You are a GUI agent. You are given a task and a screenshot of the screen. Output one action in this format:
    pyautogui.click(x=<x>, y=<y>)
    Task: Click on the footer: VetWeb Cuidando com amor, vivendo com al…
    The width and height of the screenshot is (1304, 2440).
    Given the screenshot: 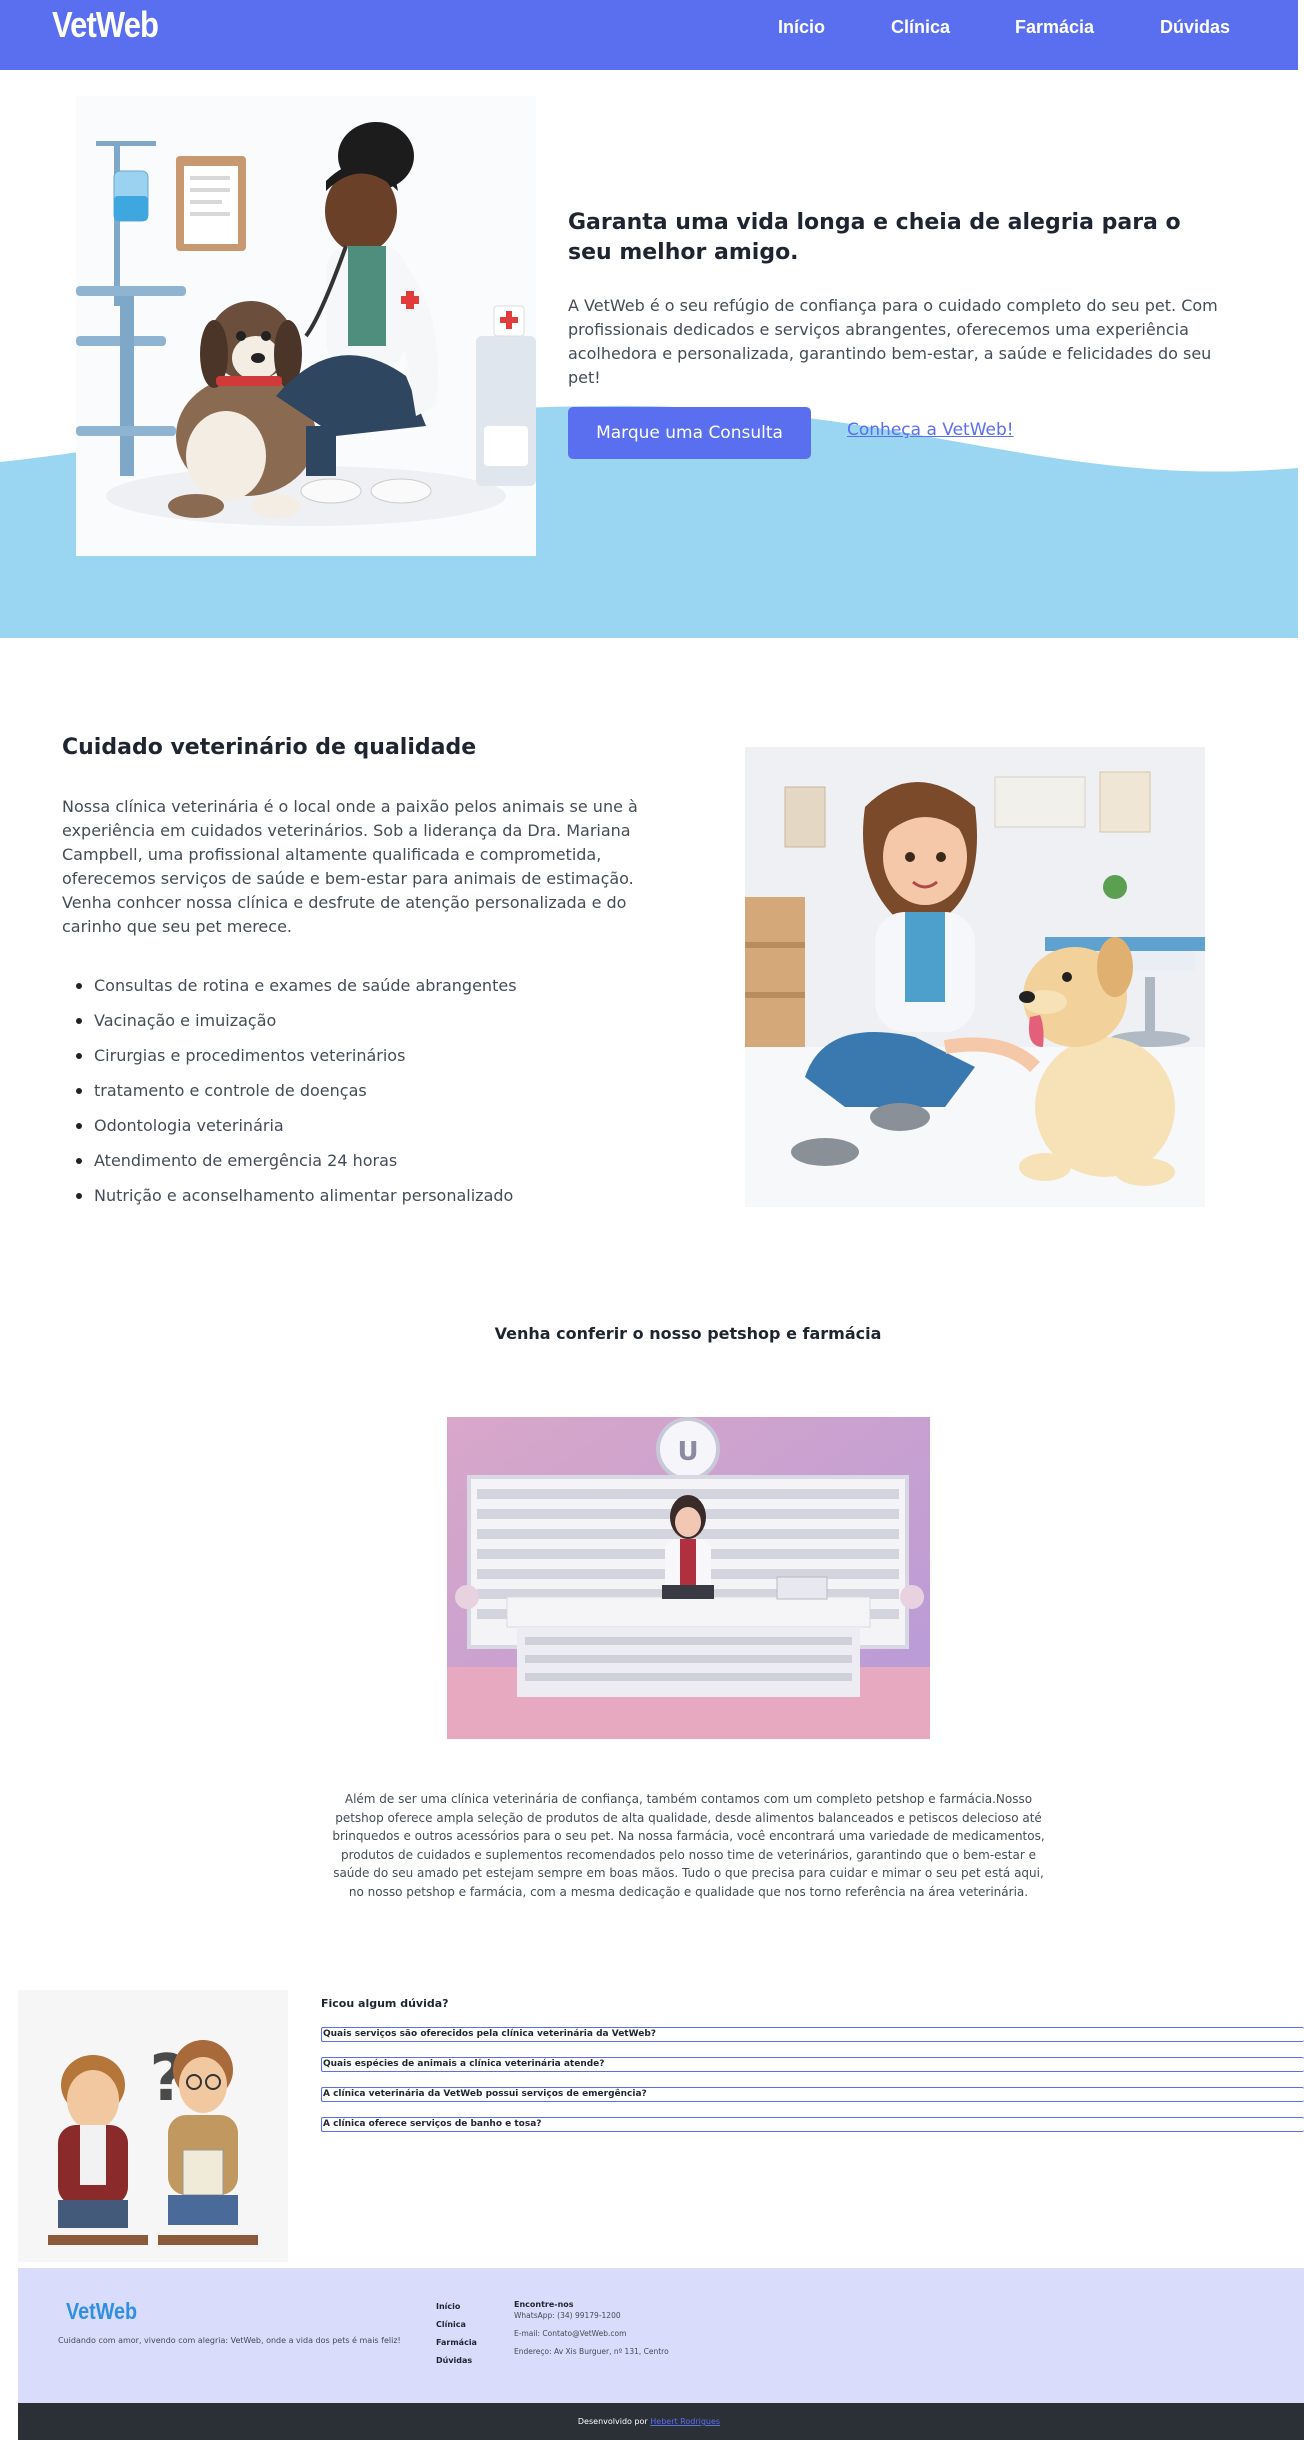 What is the action you would take?
    pyautogui.click(x=661, y=2335)
    